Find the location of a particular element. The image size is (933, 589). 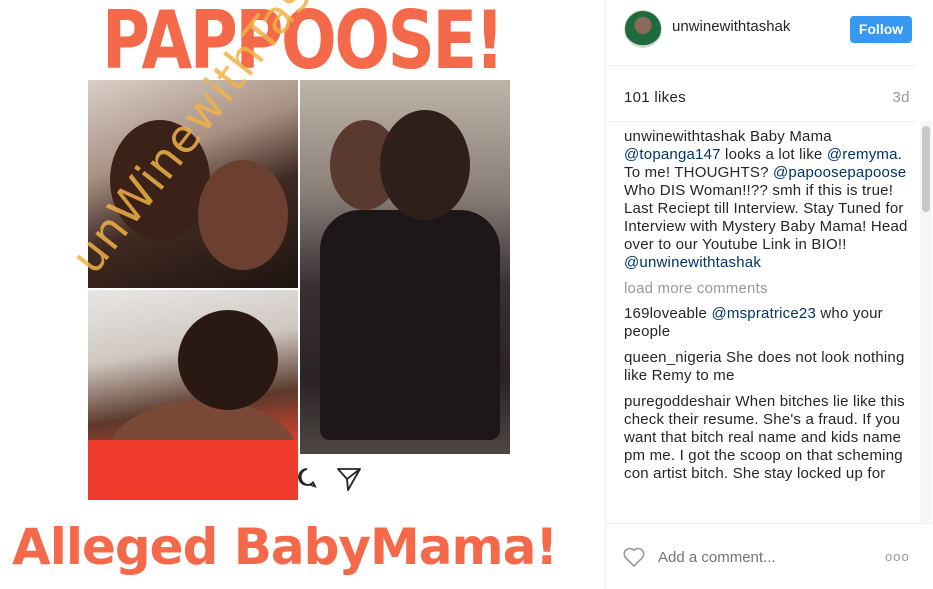

follow-button: Follow is located at coordinates (881, 29).